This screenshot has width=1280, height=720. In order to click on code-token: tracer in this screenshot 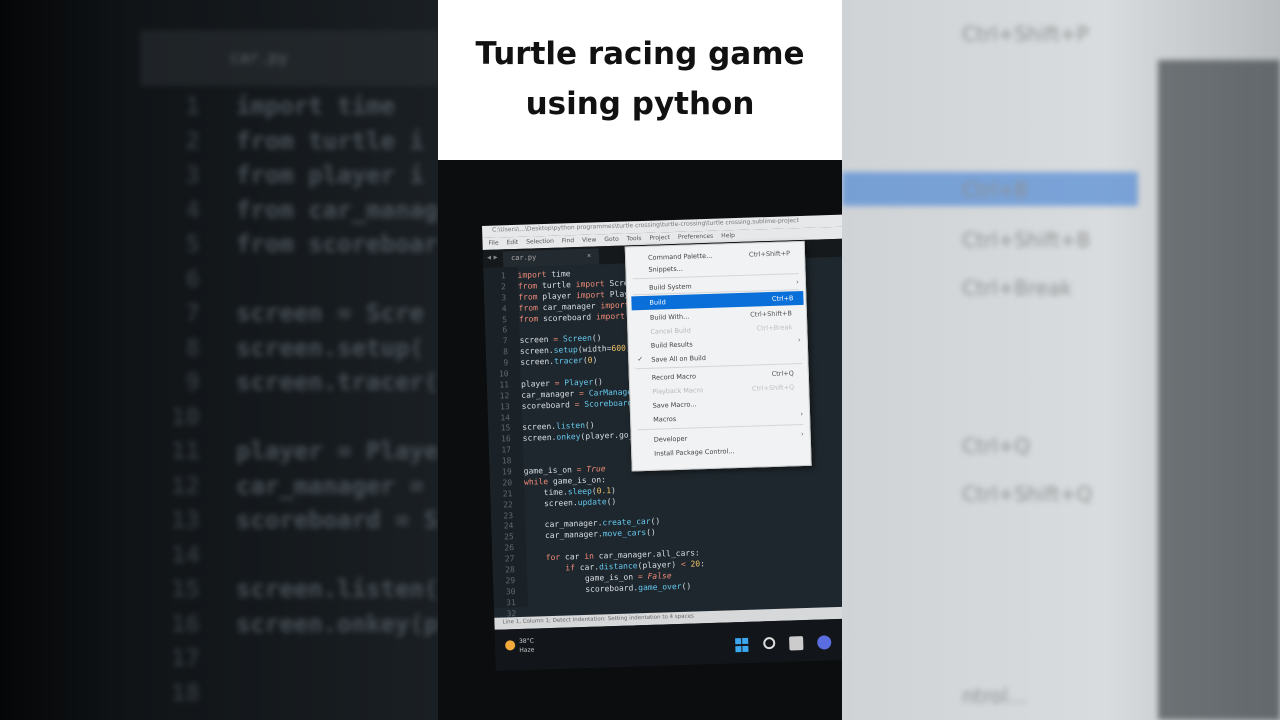, I will do `click(568, 361)`.